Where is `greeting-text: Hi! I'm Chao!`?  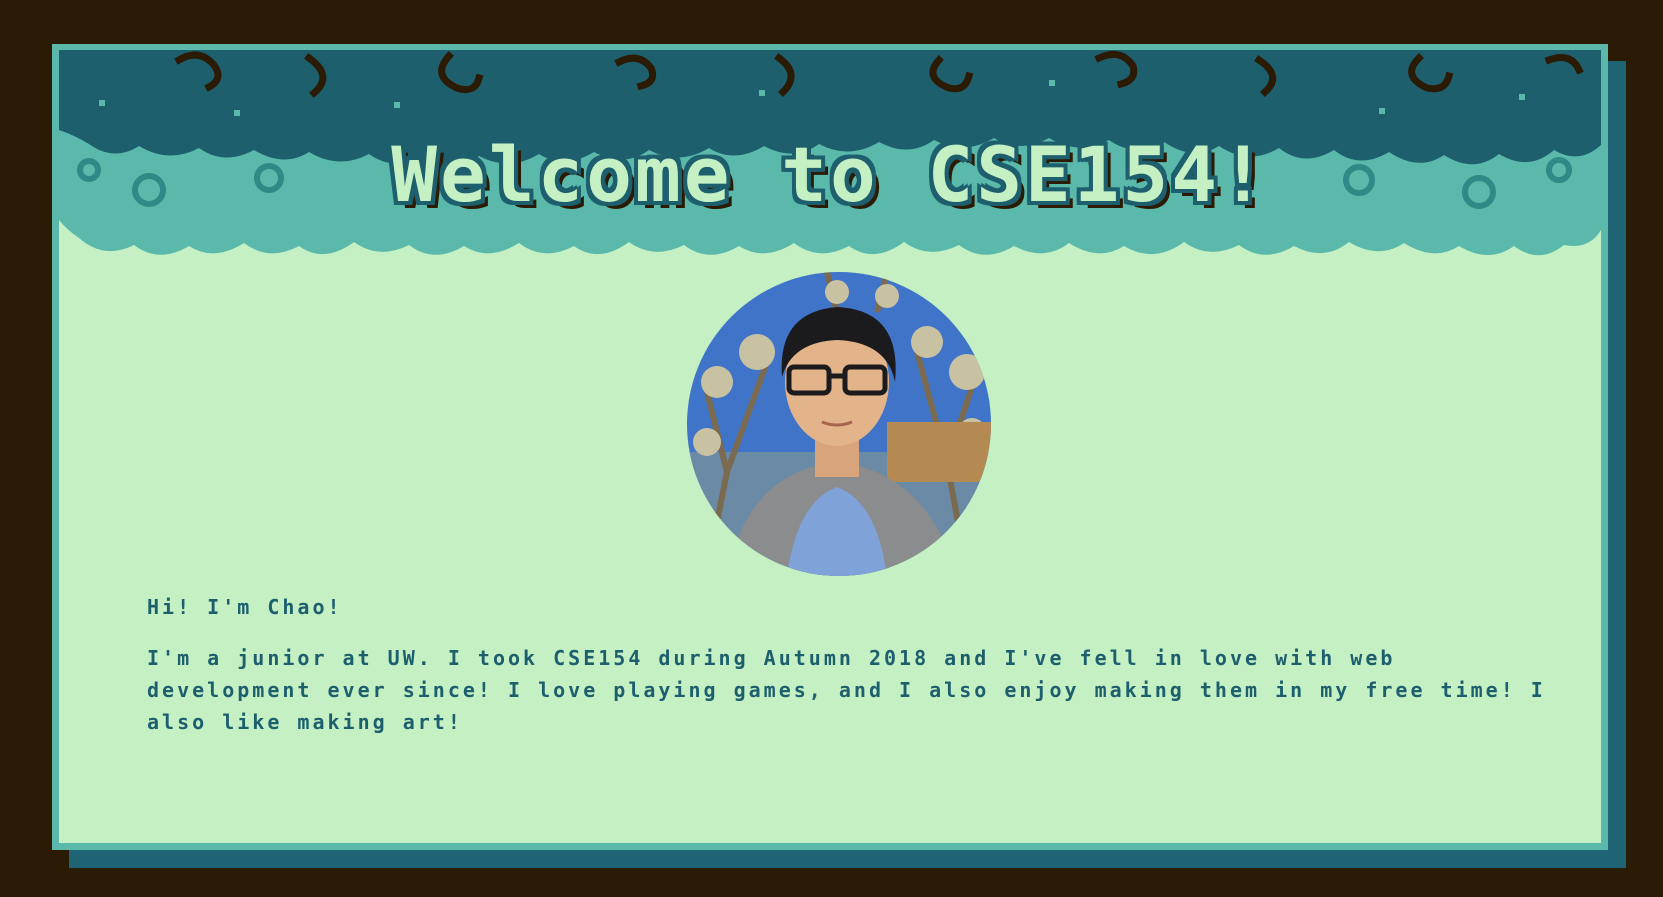 greeting-text: Hi! I'm Chao! is located at coordinates (245, 607).